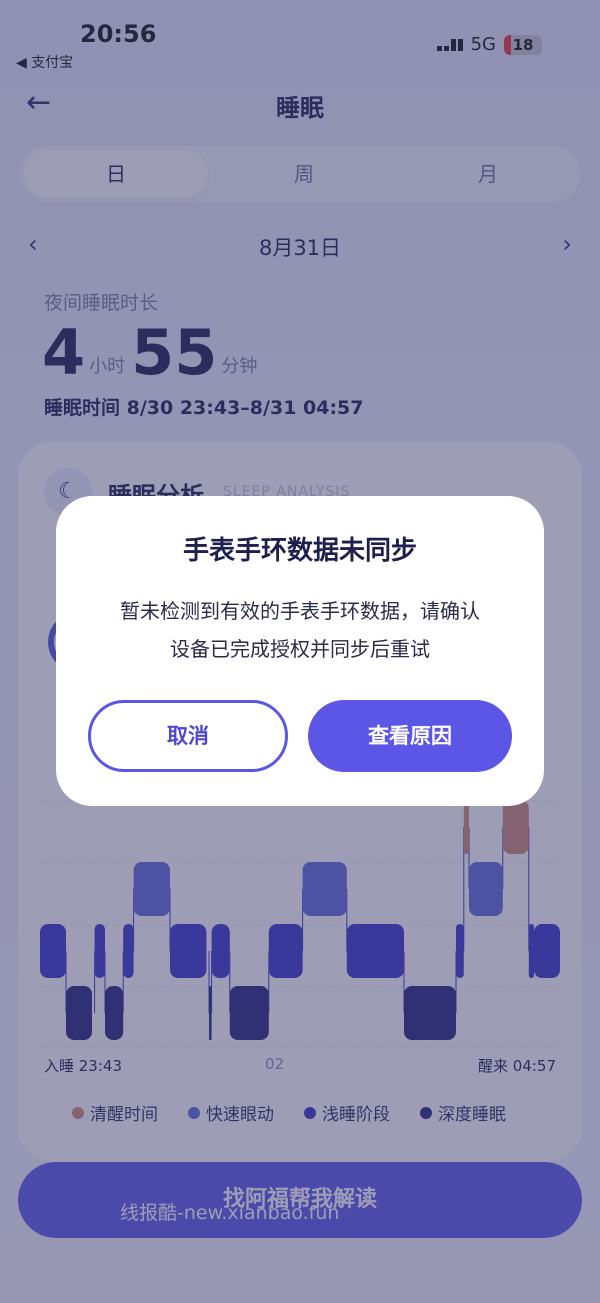 This screenshot has height=1303, width=600. What do you see at coordinates (300, 611) in the screenshot?
I see `dialog-body-line: 暂未检测到有效的手表手环数据，请确认` at bounding box center [300, 611].